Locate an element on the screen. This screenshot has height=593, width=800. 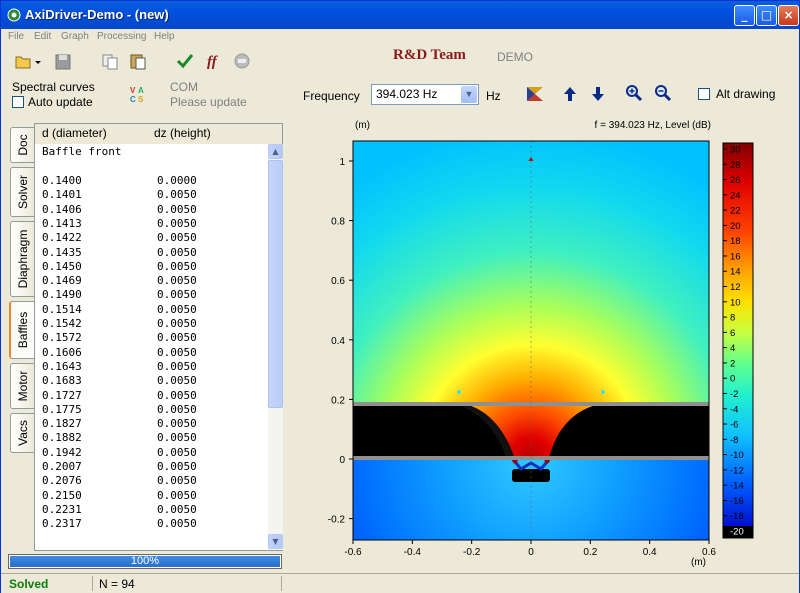
scroll-down-icon: ▼ is located at coordinates (275, 541).